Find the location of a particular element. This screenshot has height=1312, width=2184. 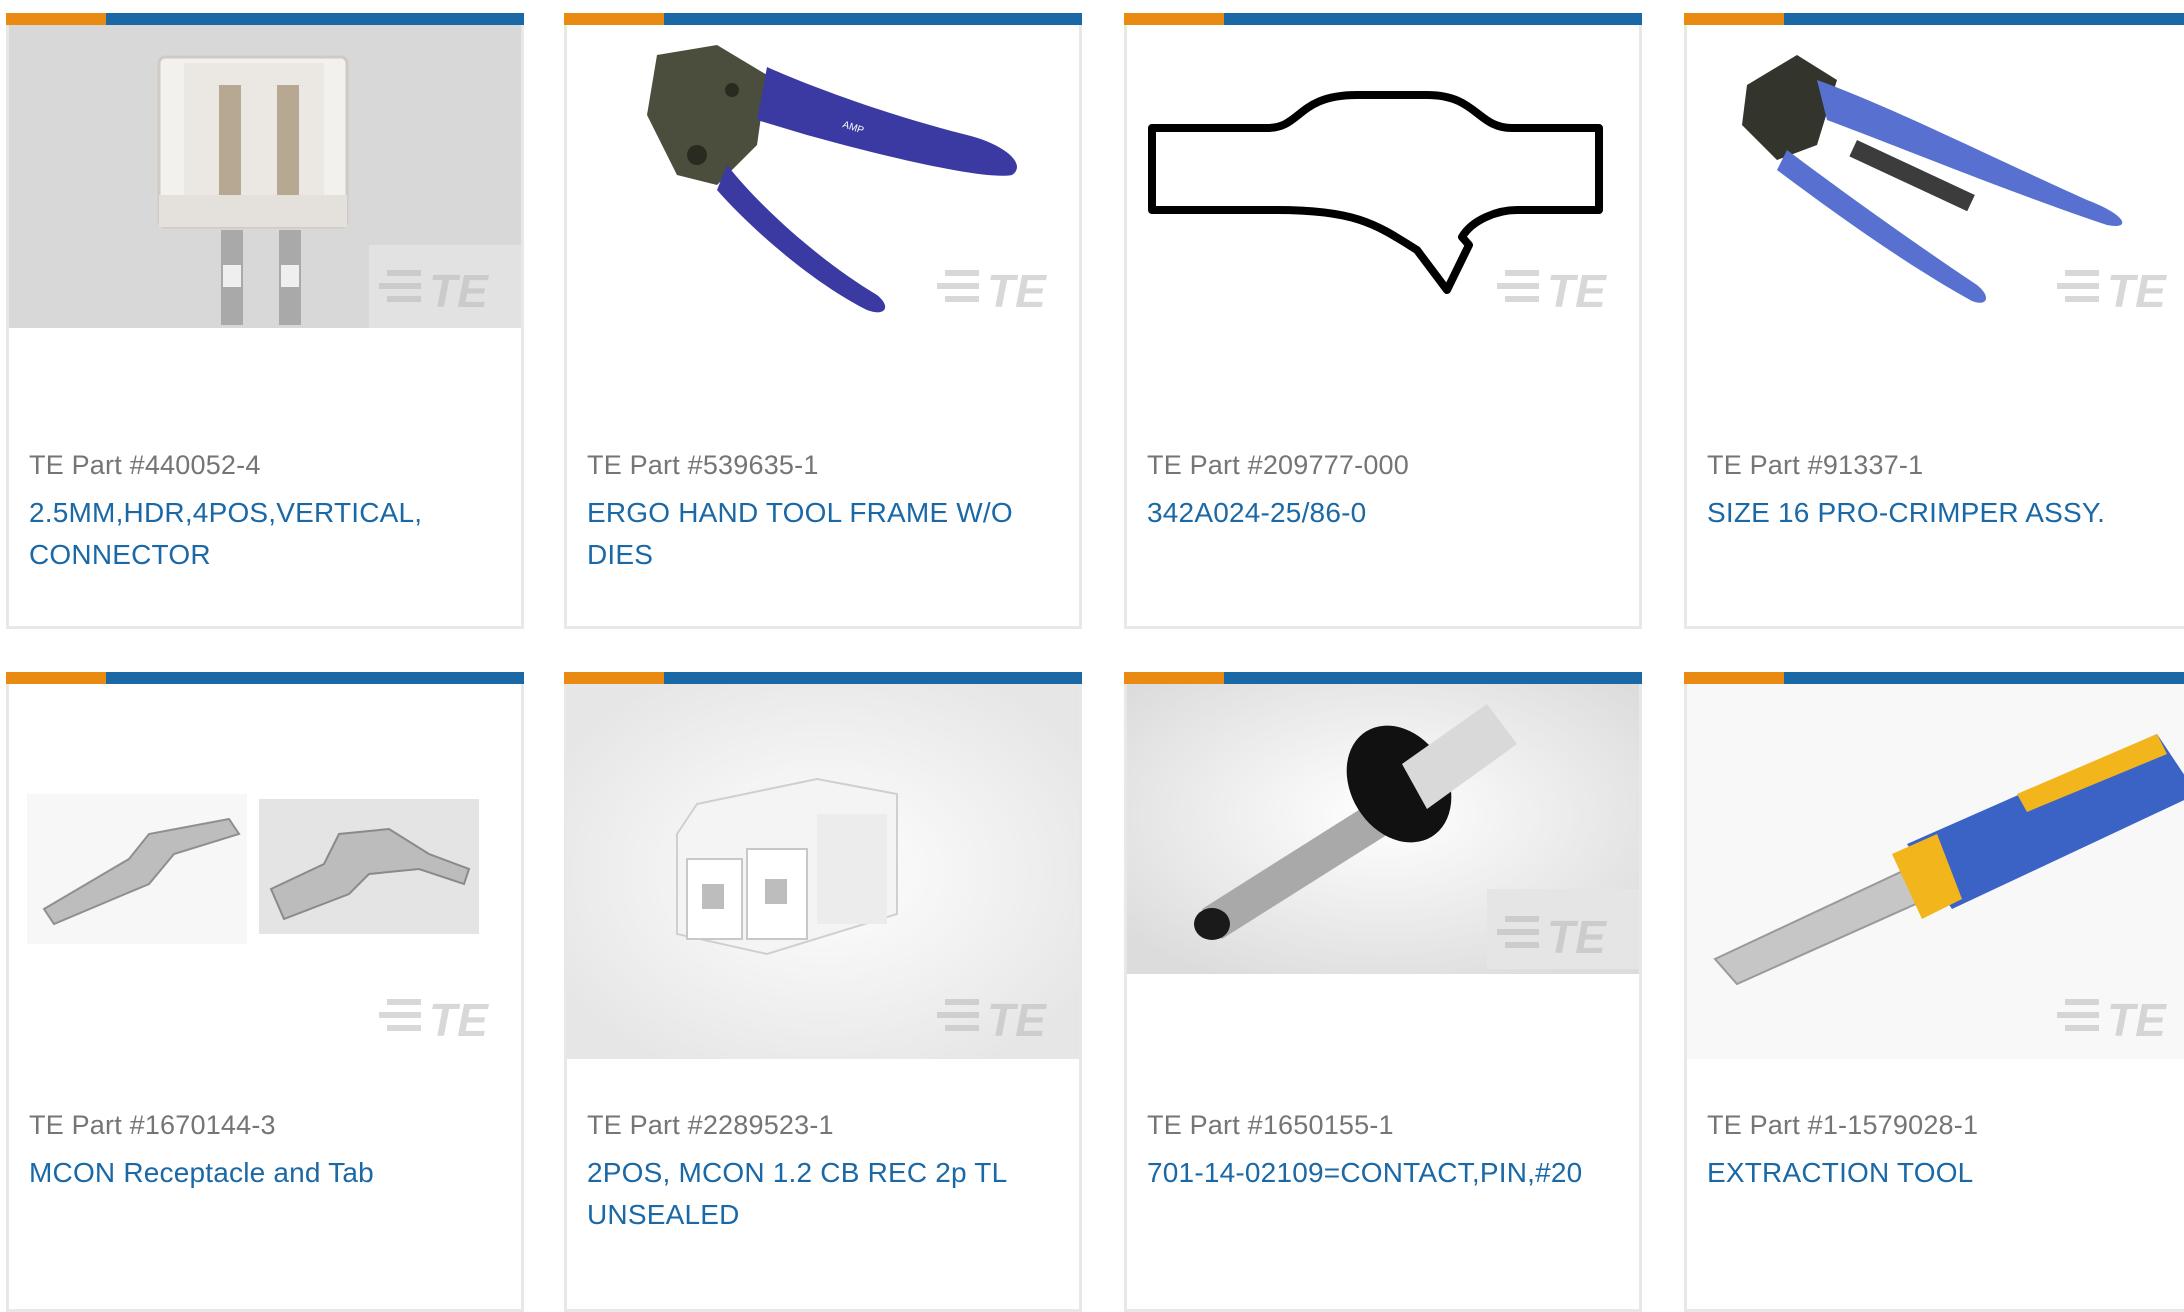

part-number: TE Part #440052-4 is located at coordinates (145, 465).